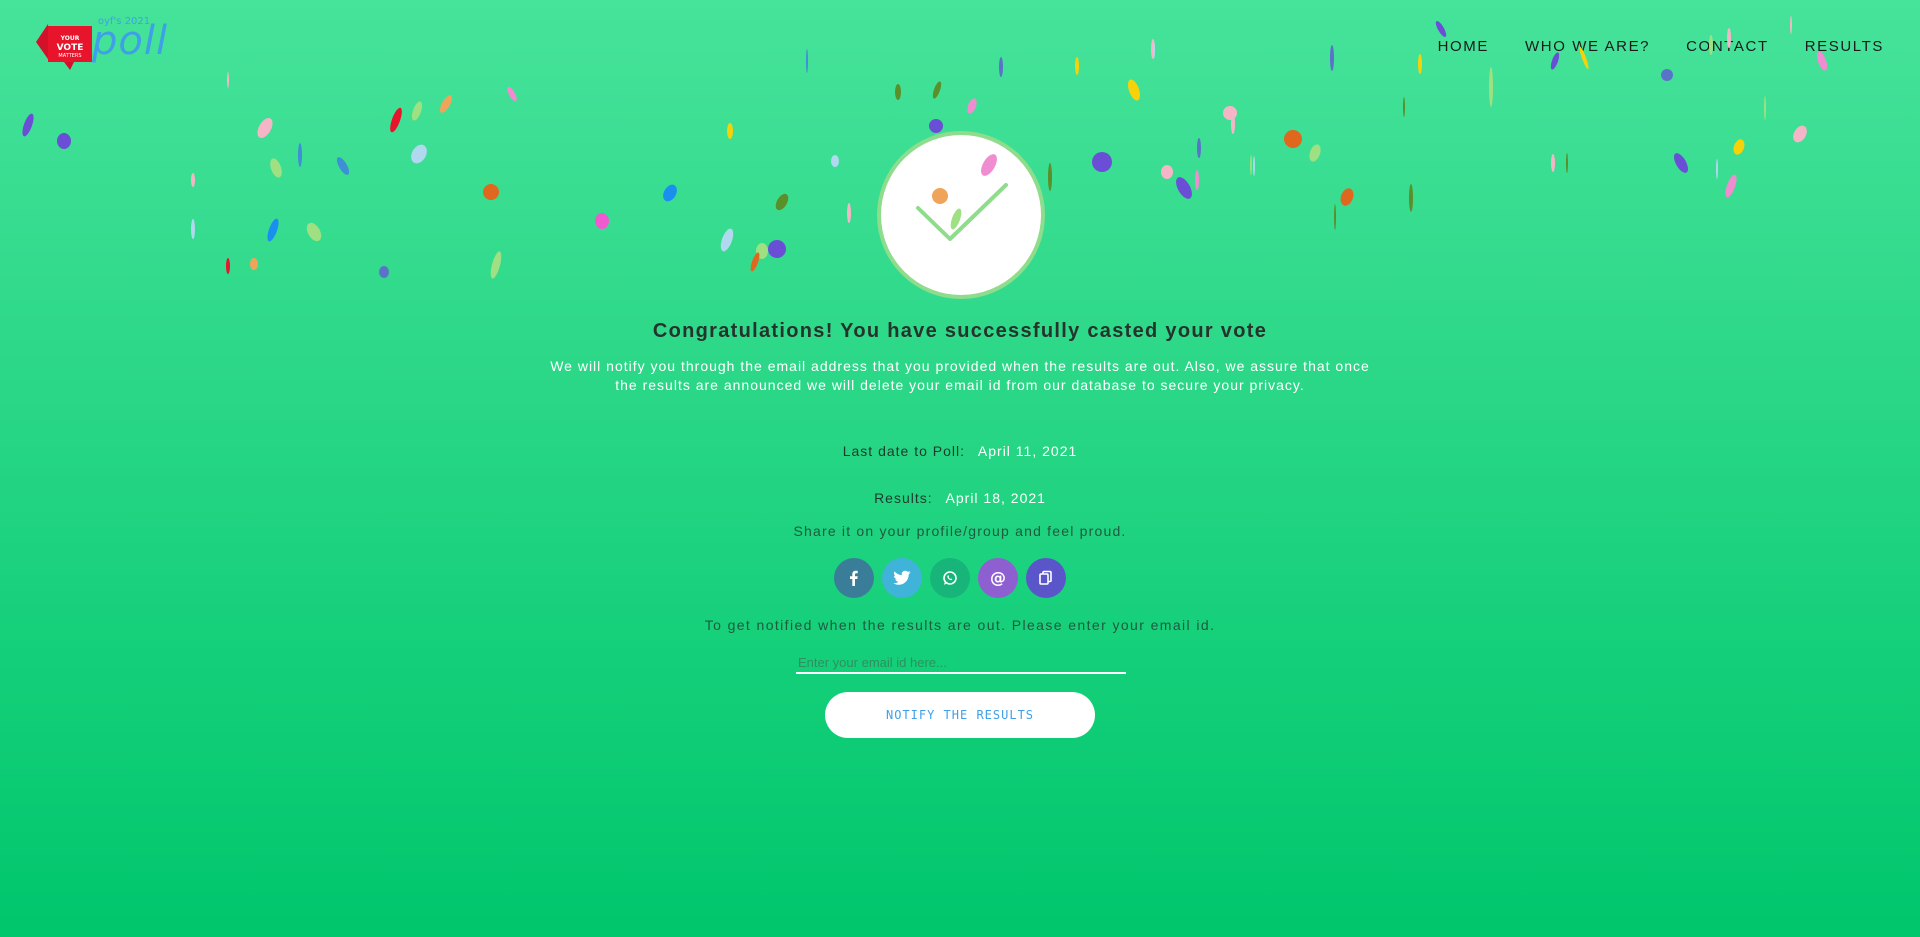 Image resolution: width=1920 pixels, height=937 pixels. I want to click on nav-home: HOME, so click(1463, 46).